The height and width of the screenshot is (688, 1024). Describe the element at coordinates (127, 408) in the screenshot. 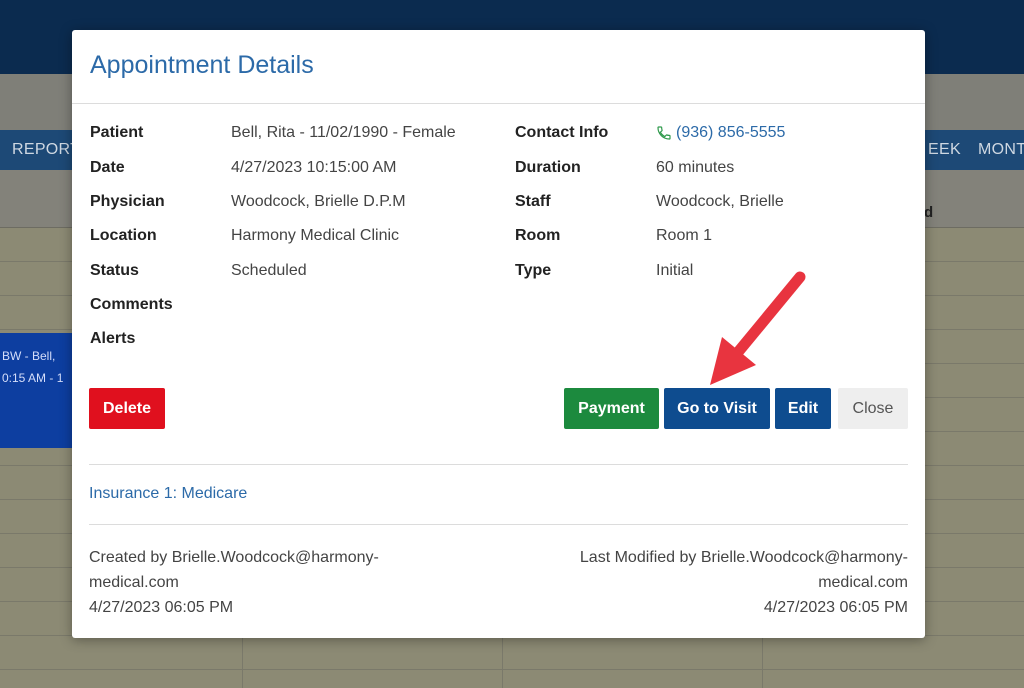

I see `delete-button: Delete` at that location.